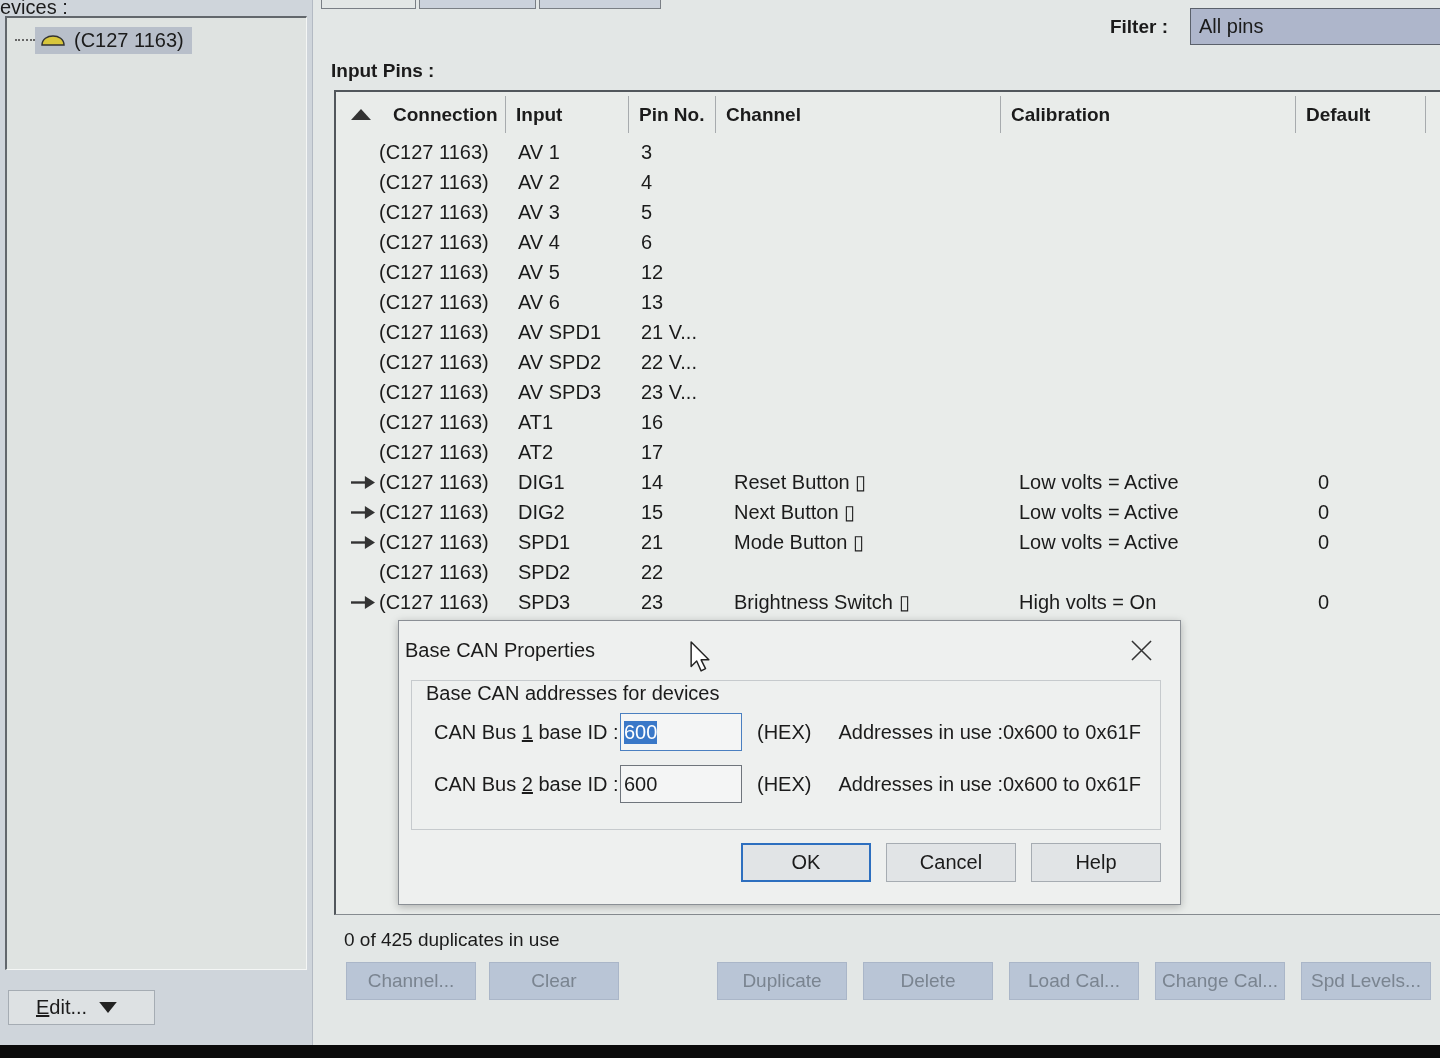 This screenshot has width=1440, height=1058. What do you see at coordinates (806, 862) in the screenshot?
I see `dialog-button: OK` at bounding box center [806, 862].